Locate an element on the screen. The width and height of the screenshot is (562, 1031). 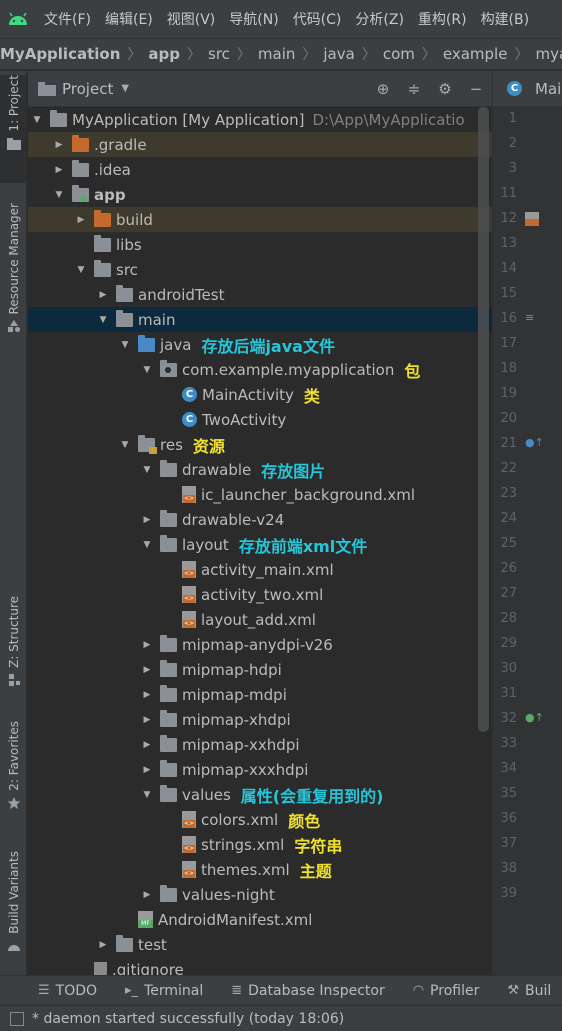
breadcrumb-item: example is located at coordinates (475, 54).